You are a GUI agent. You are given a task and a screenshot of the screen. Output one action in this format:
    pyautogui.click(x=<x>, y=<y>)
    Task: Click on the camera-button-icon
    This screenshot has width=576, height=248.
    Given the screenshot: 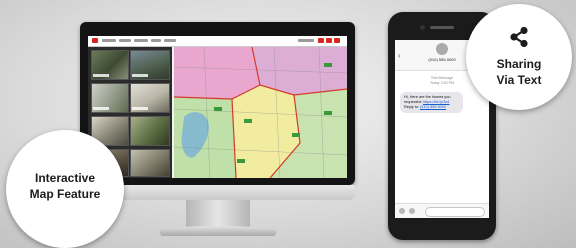 What is the action you would take?
    pyautogui.click(x=402, y=211)
    